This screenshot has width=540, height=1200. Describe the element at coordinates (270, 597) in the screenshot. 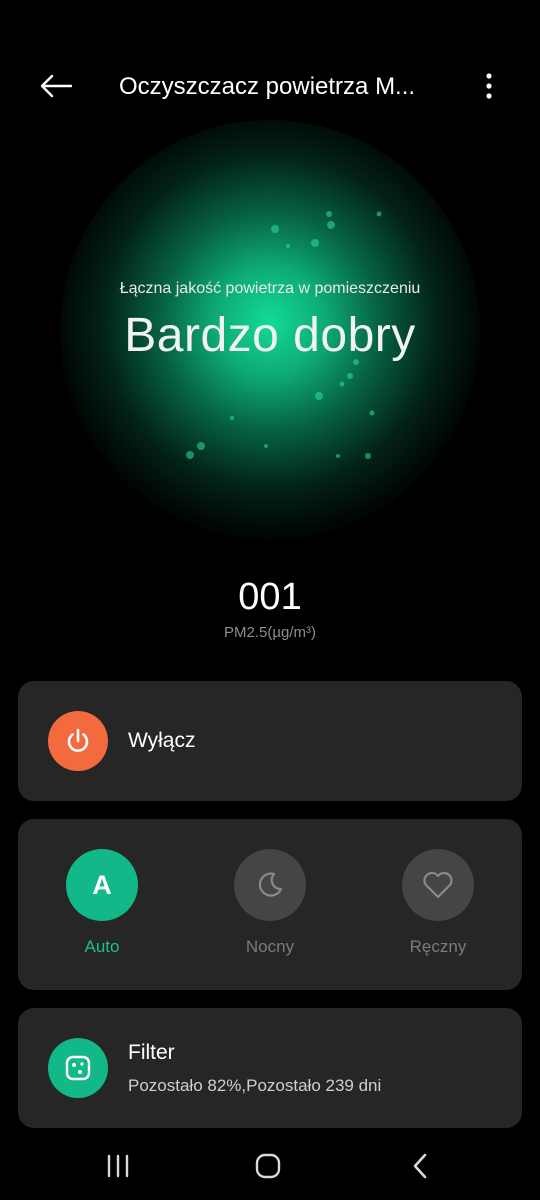

I see `pm-value: 001` at that location.